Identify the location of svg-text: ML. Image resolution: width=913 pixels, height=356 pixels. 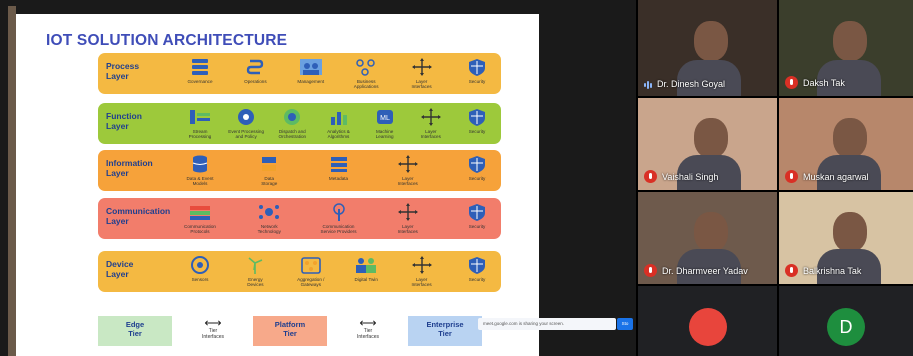
(385, 118).